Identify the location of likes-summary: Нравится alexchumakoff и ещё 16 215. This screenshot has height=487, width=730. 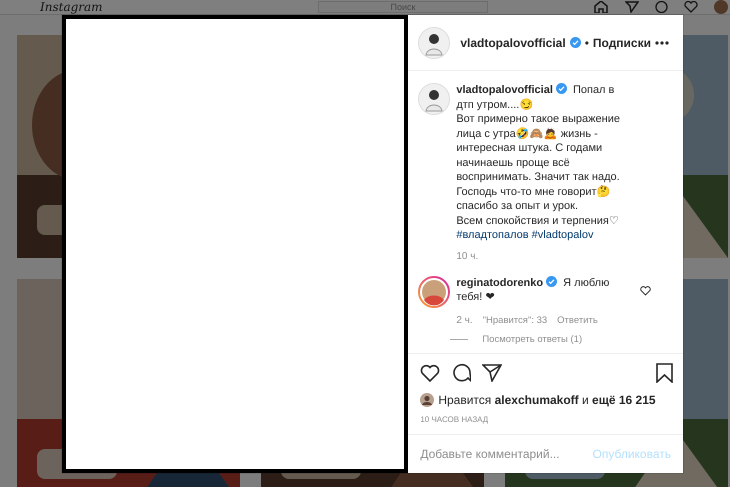
(547, 400).